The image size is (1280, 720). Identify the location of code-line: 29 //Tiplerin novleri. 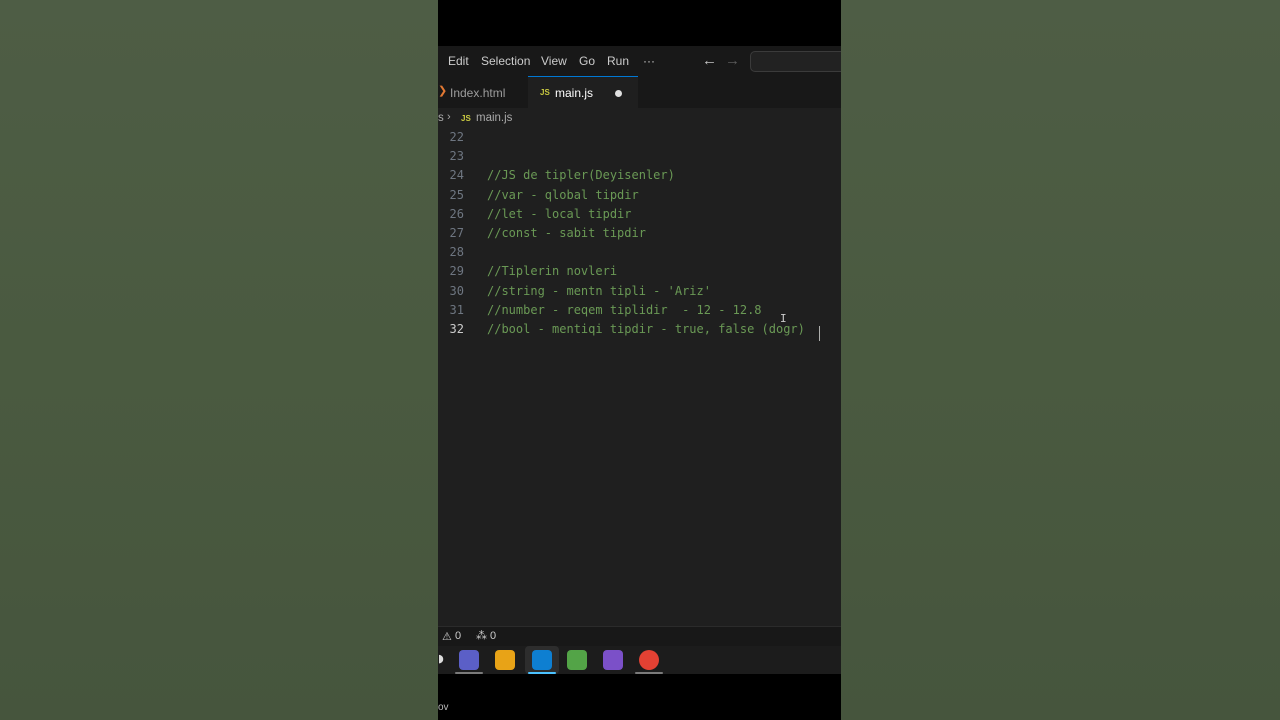
(639, 273).